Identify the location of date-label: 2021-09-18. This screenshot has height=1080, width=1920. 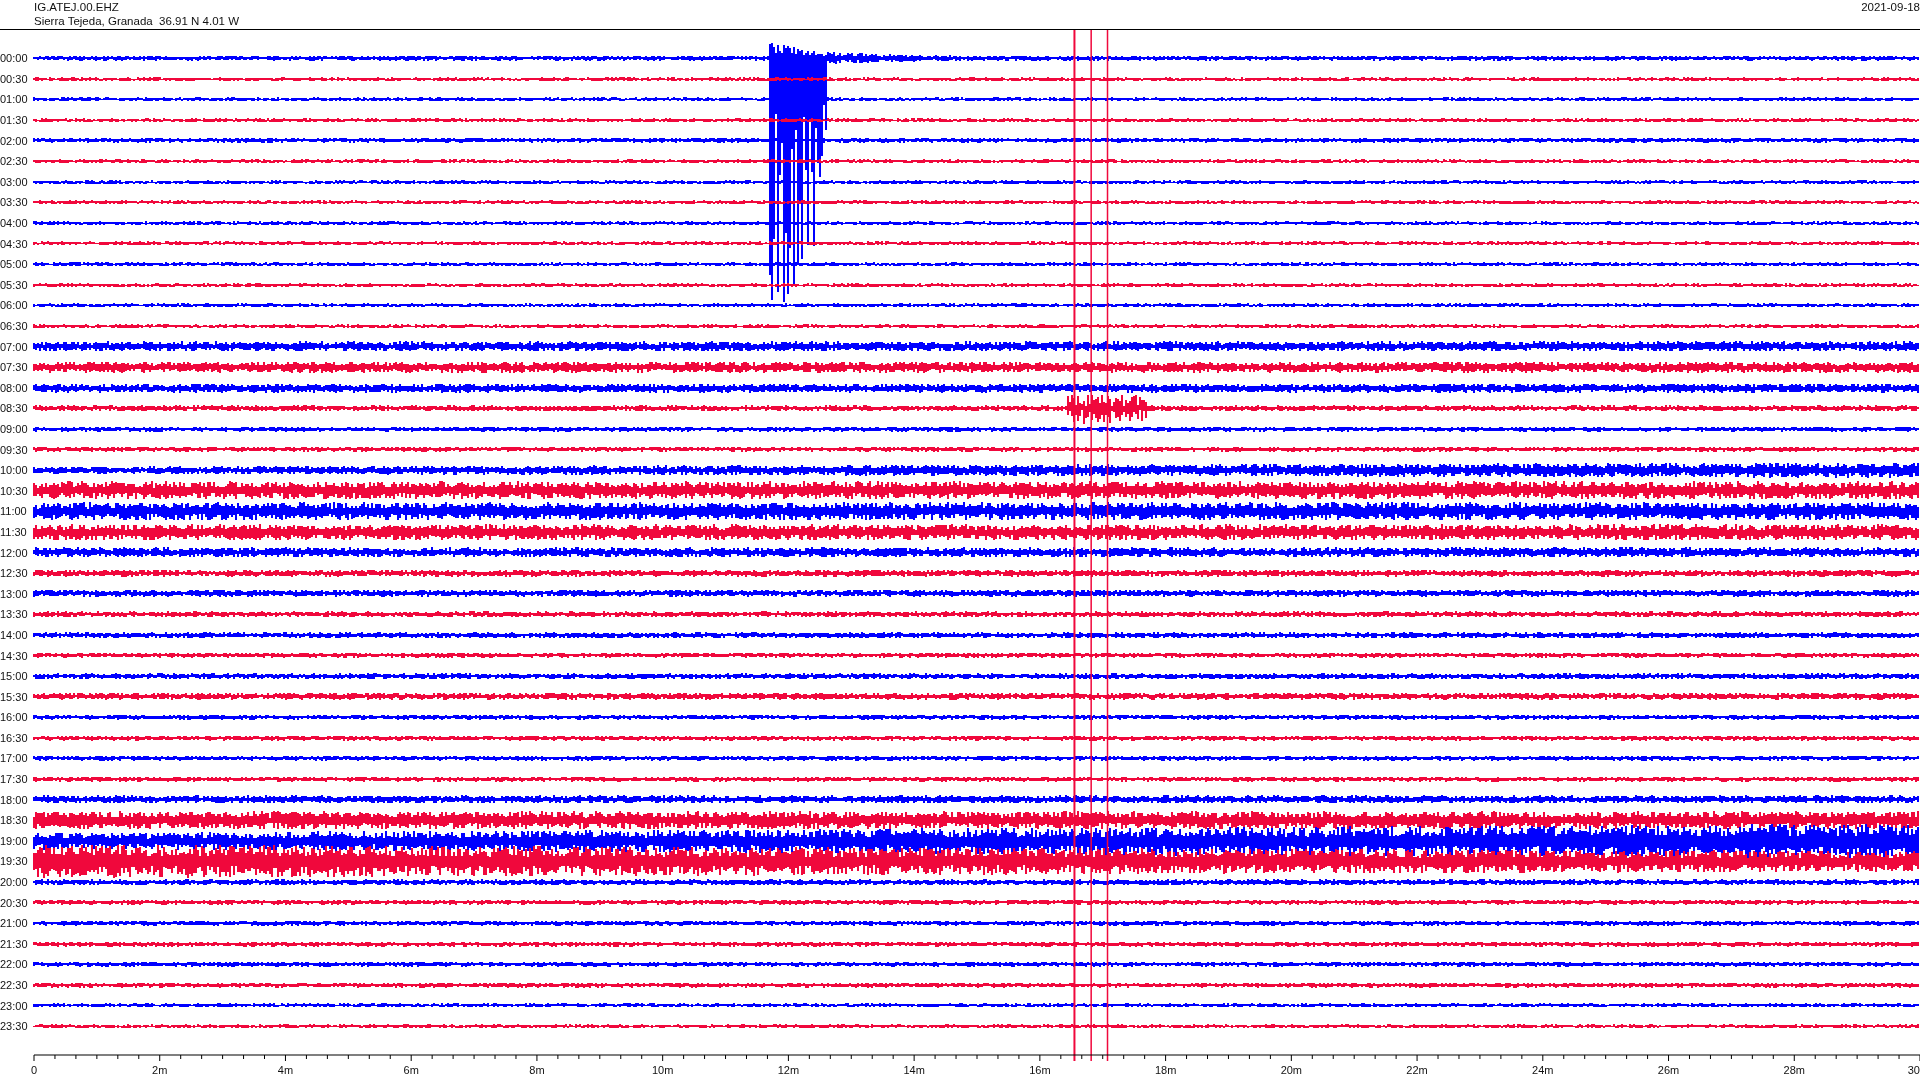
(1890, 7).